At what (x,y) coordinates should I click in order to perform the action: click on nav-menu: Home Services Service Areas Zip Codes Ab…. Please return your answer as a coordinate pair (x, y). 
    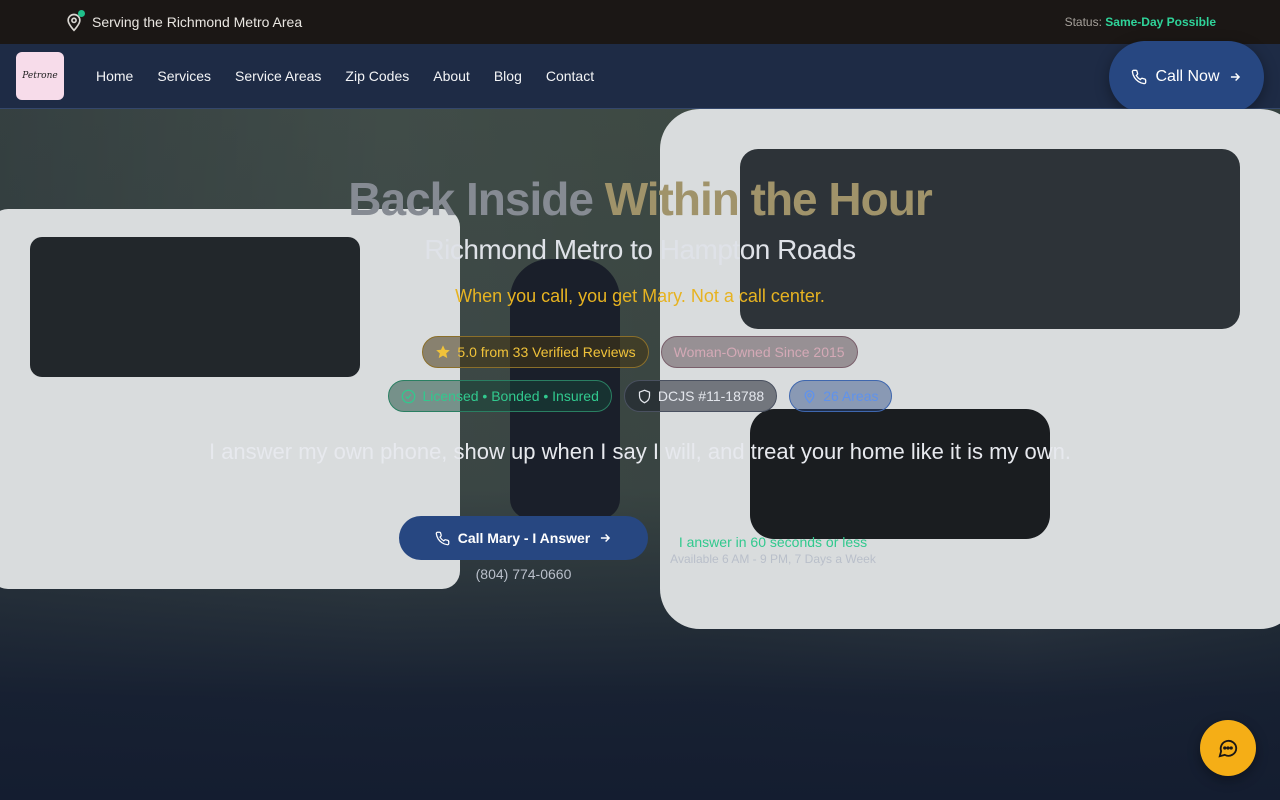
    Looking at the image, I should click on (345, 76).